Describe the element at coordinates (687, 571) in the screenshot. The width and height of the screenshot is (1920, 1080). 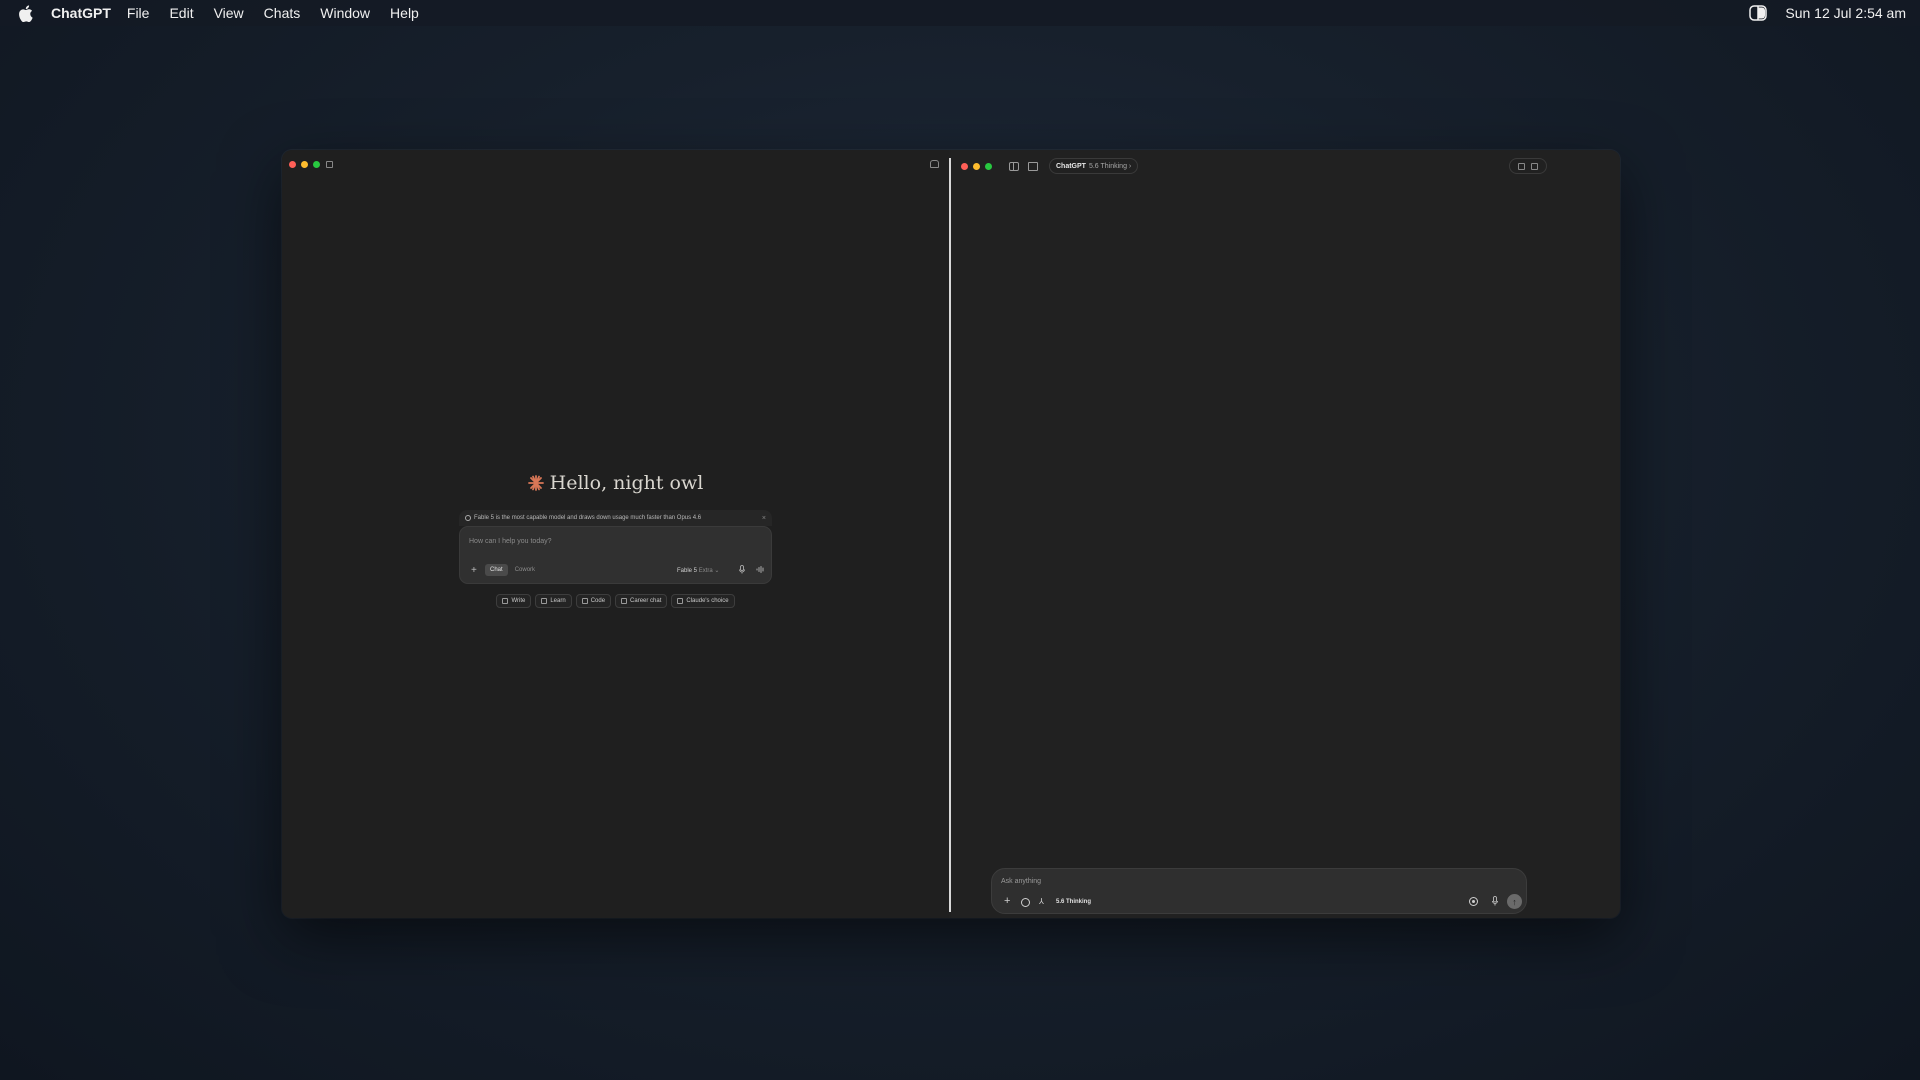
I see `model-name: Fable 5` at that location.